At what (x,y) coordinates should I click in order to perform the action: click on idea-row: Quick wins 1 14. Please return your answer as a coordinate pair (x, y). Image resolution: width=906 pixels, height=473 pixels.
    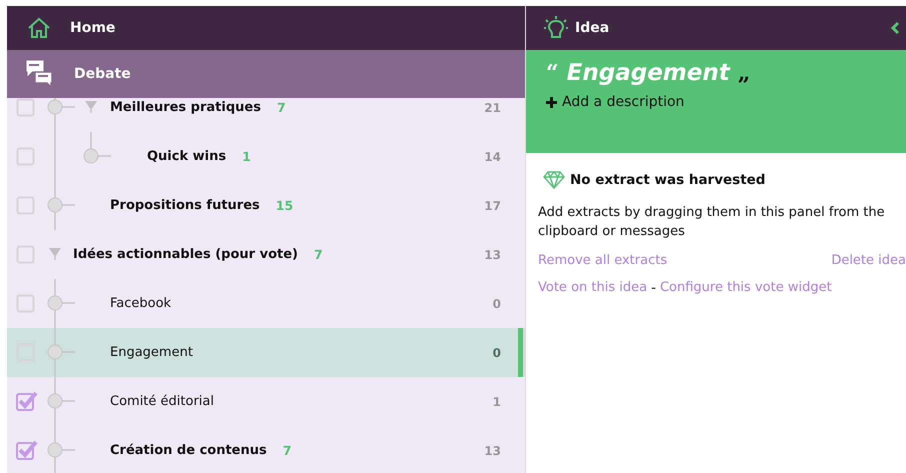
    Looking at the image, I should click on (266, 156).